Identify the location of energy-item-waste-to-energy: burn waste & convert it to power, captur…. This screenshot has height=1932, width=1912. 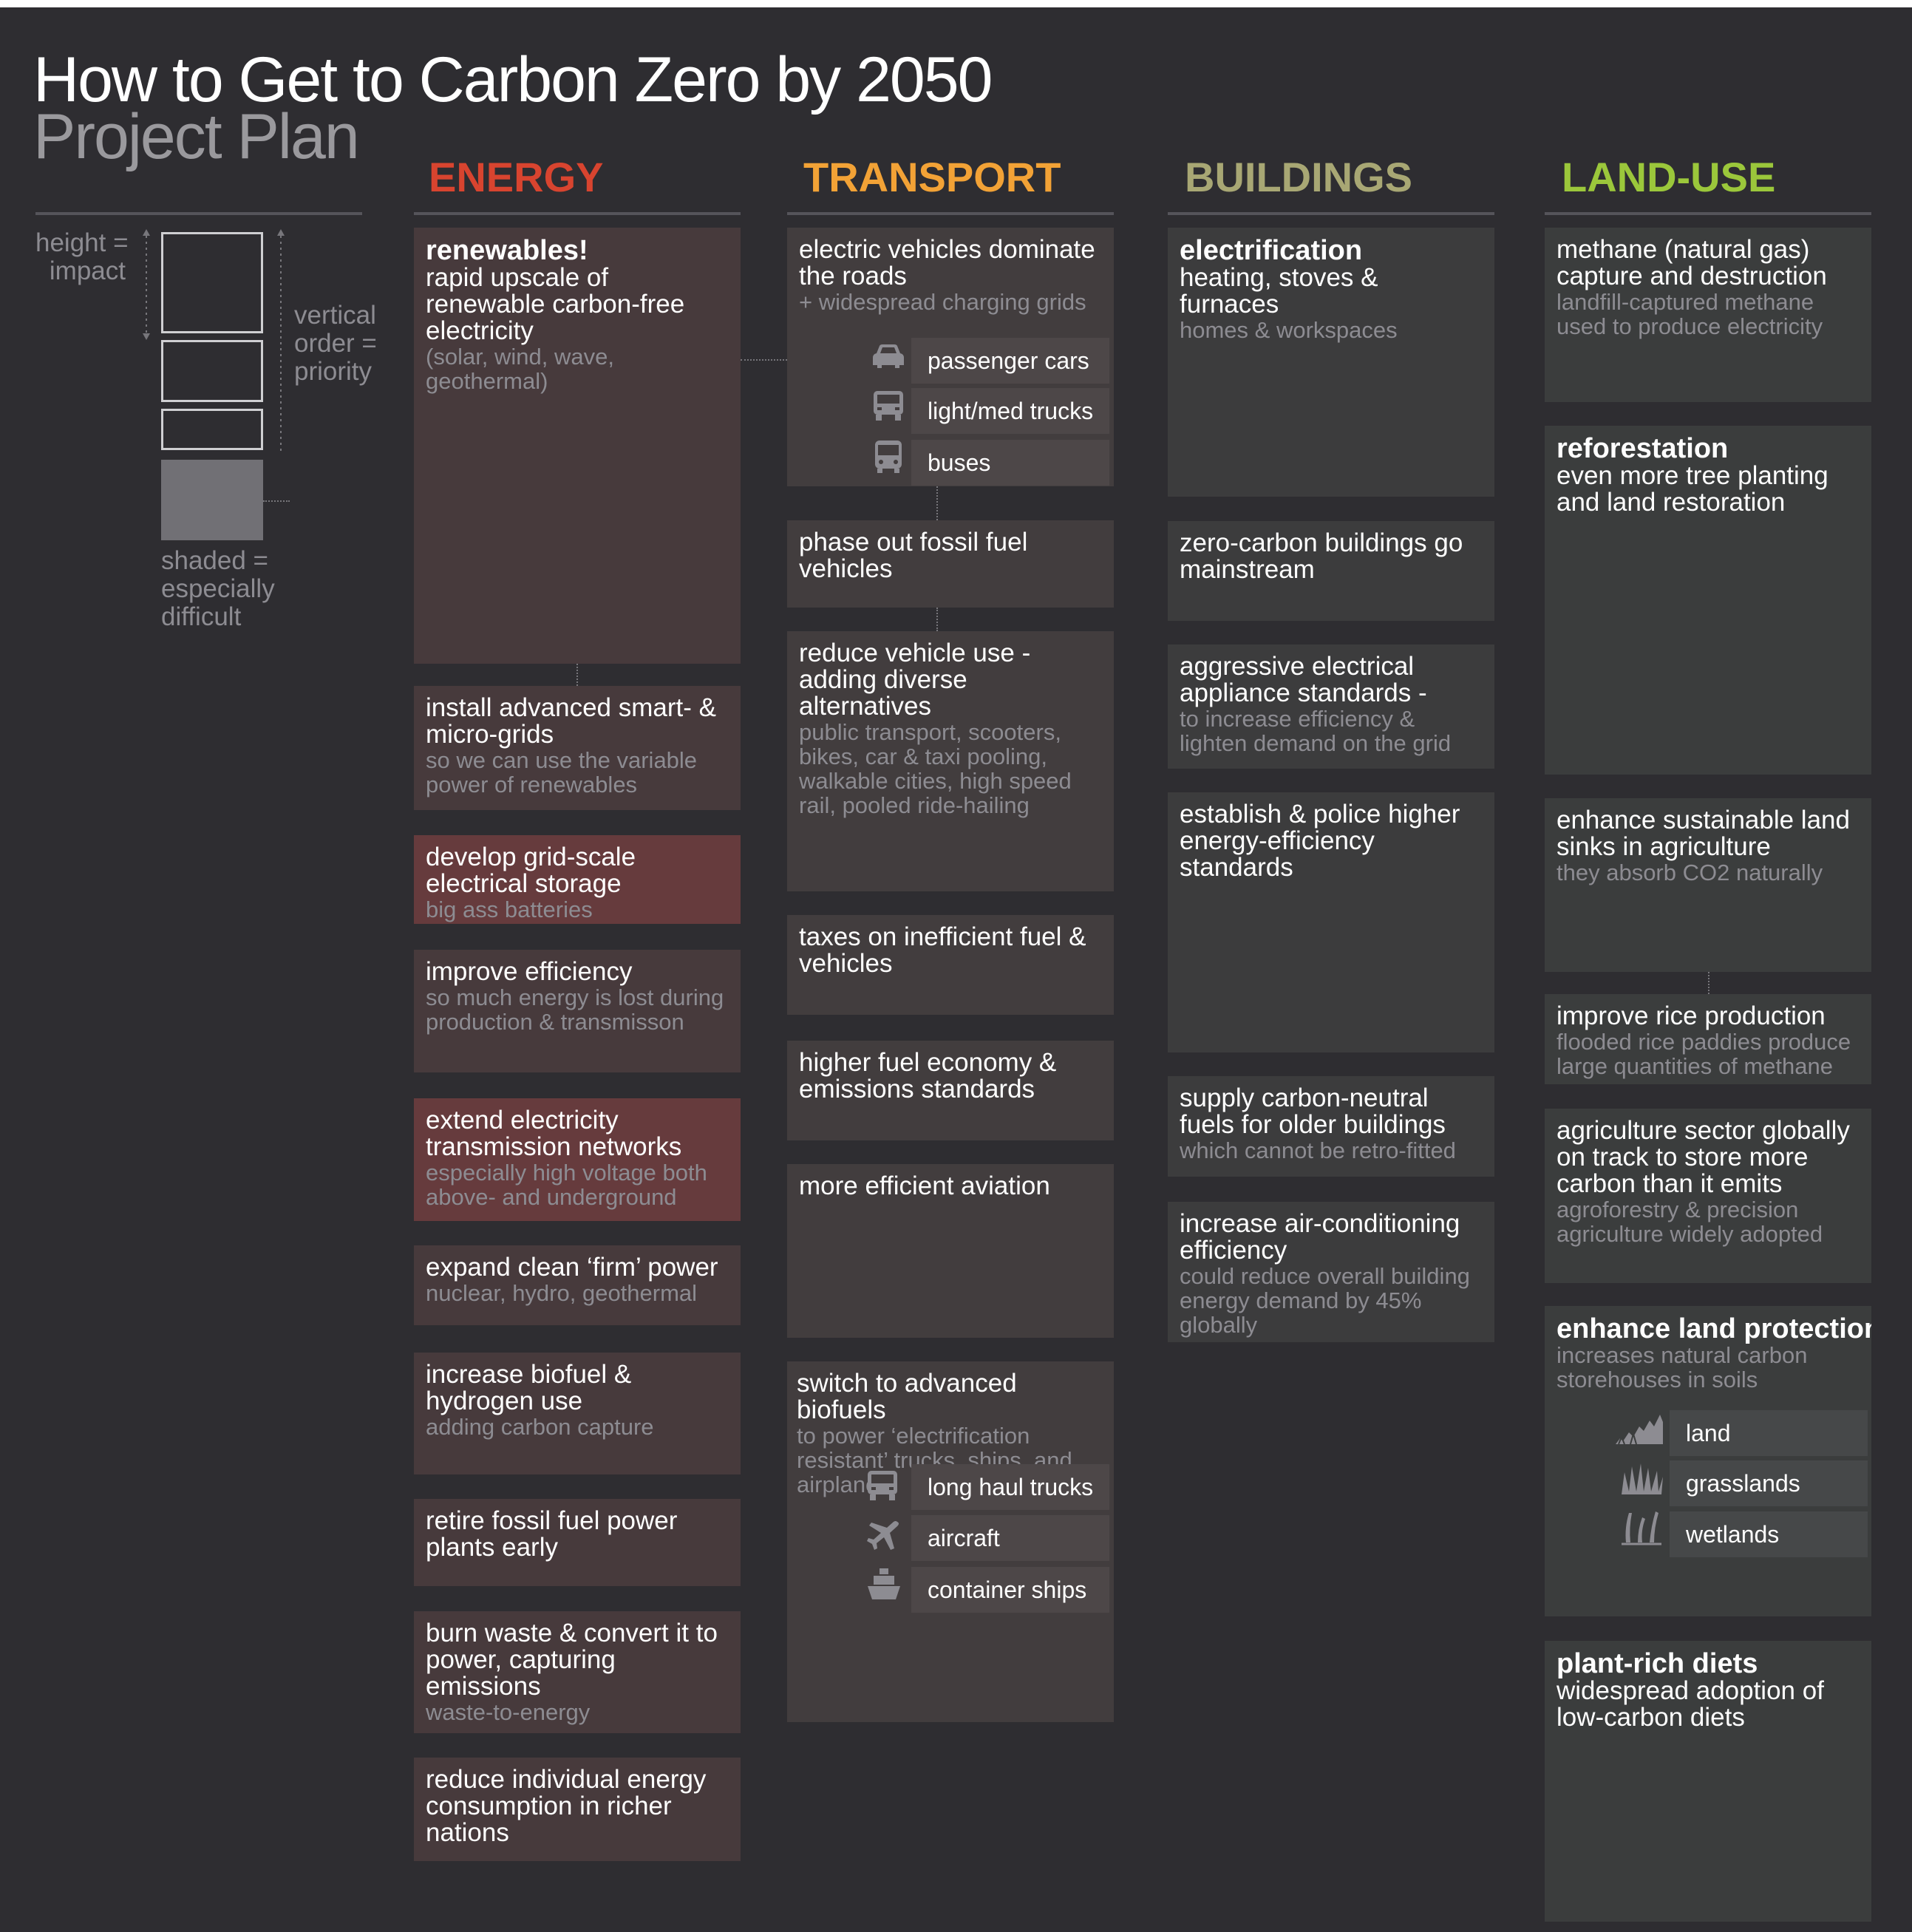
(577, 1672).